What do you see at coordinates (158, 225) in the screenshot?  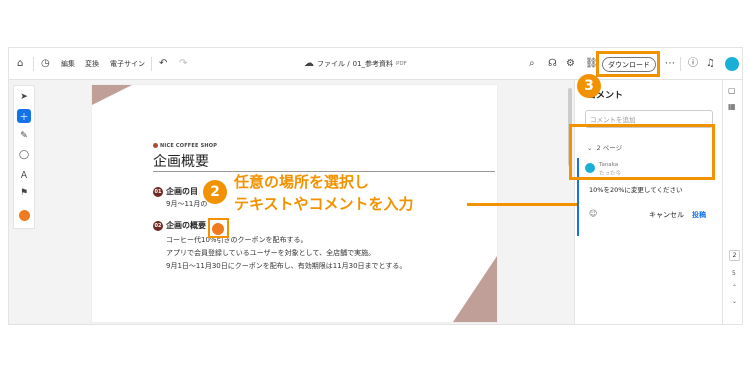 I see `section-number-badge: 02` at bounding box center [158, 225].